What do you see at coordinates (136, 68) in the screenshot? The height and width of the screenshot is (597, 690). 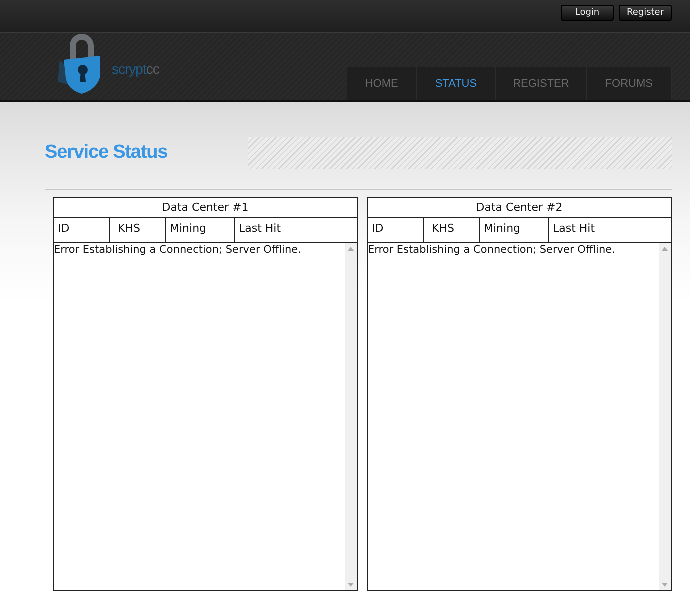 I see `logo-text: scryptcc` at bounding box center [136, 68].